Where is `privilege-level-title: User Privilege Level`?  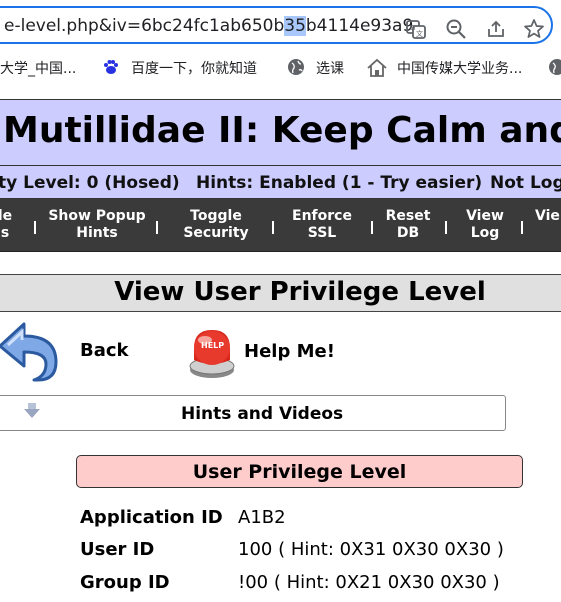
privilege-level-title: User Privilege Level is located at coordinates (299, 472).